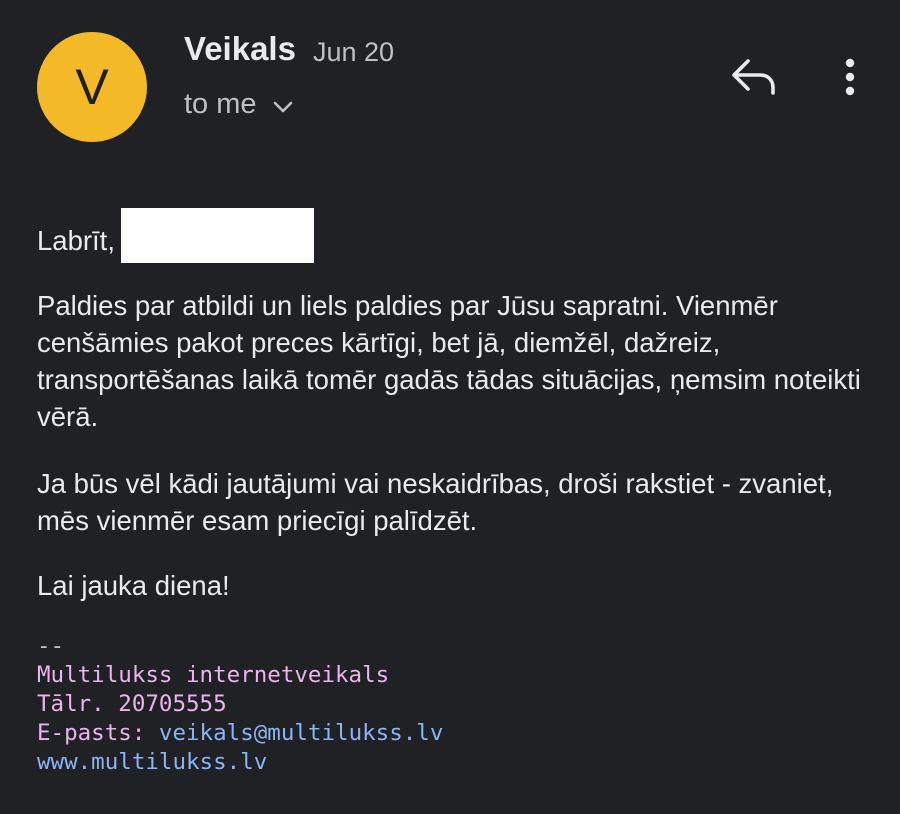  I want to click on recipient-details-toggle: to me, so click(238, 104).